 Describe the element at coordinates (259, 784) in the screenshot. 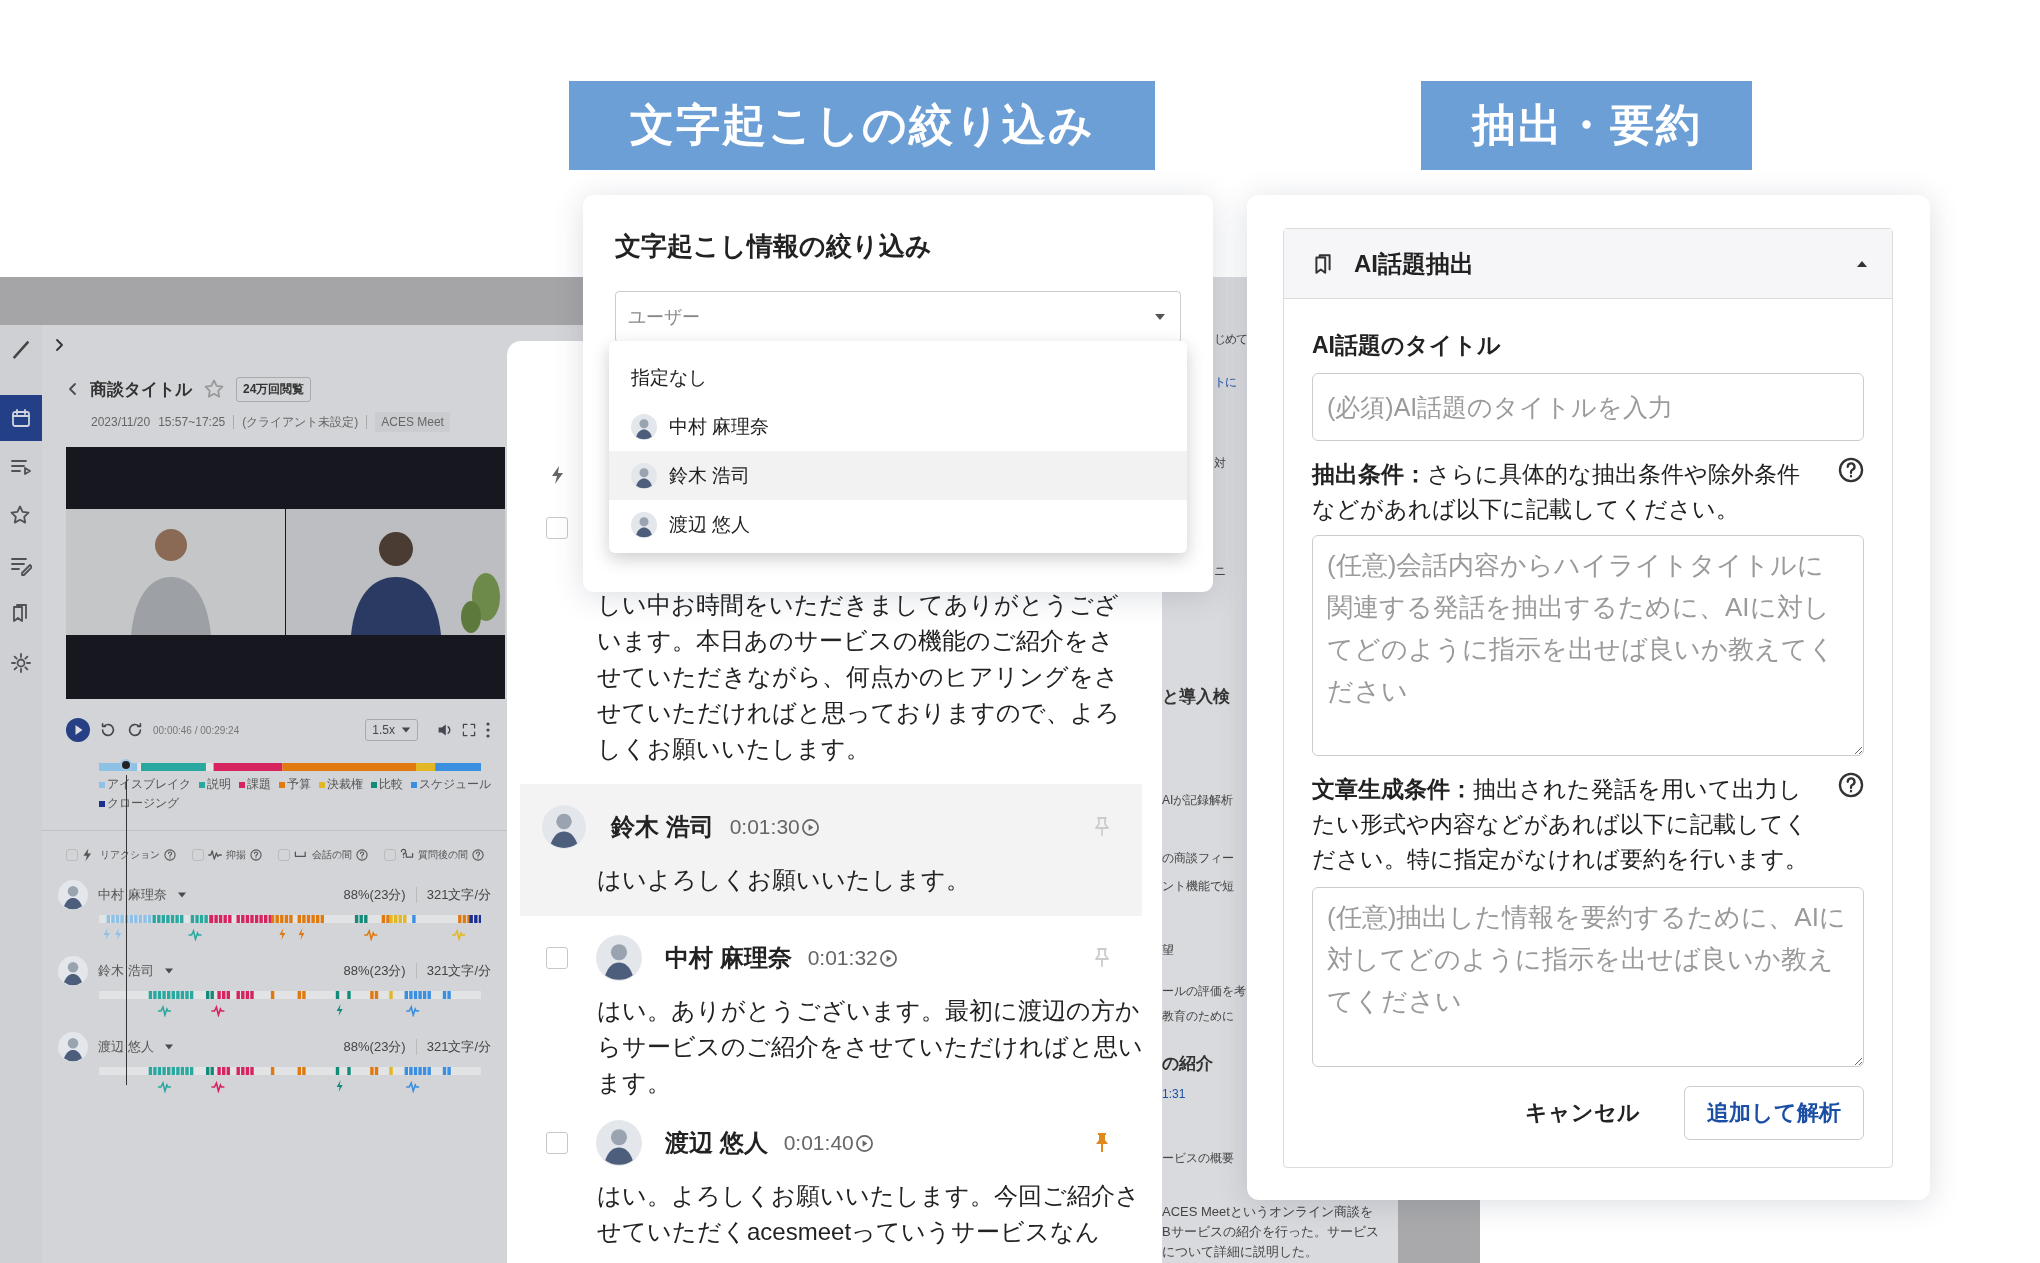

I see `legend-label: 課題` at that location.